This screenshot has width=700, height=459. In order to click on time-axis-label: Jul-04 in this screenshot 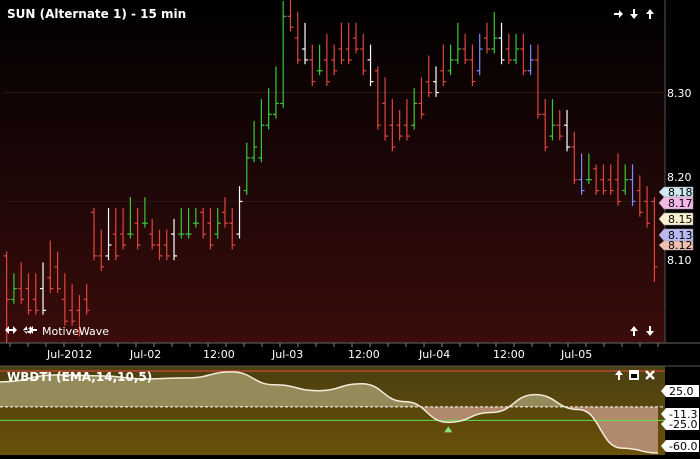, I will do `click(434, 354)`.